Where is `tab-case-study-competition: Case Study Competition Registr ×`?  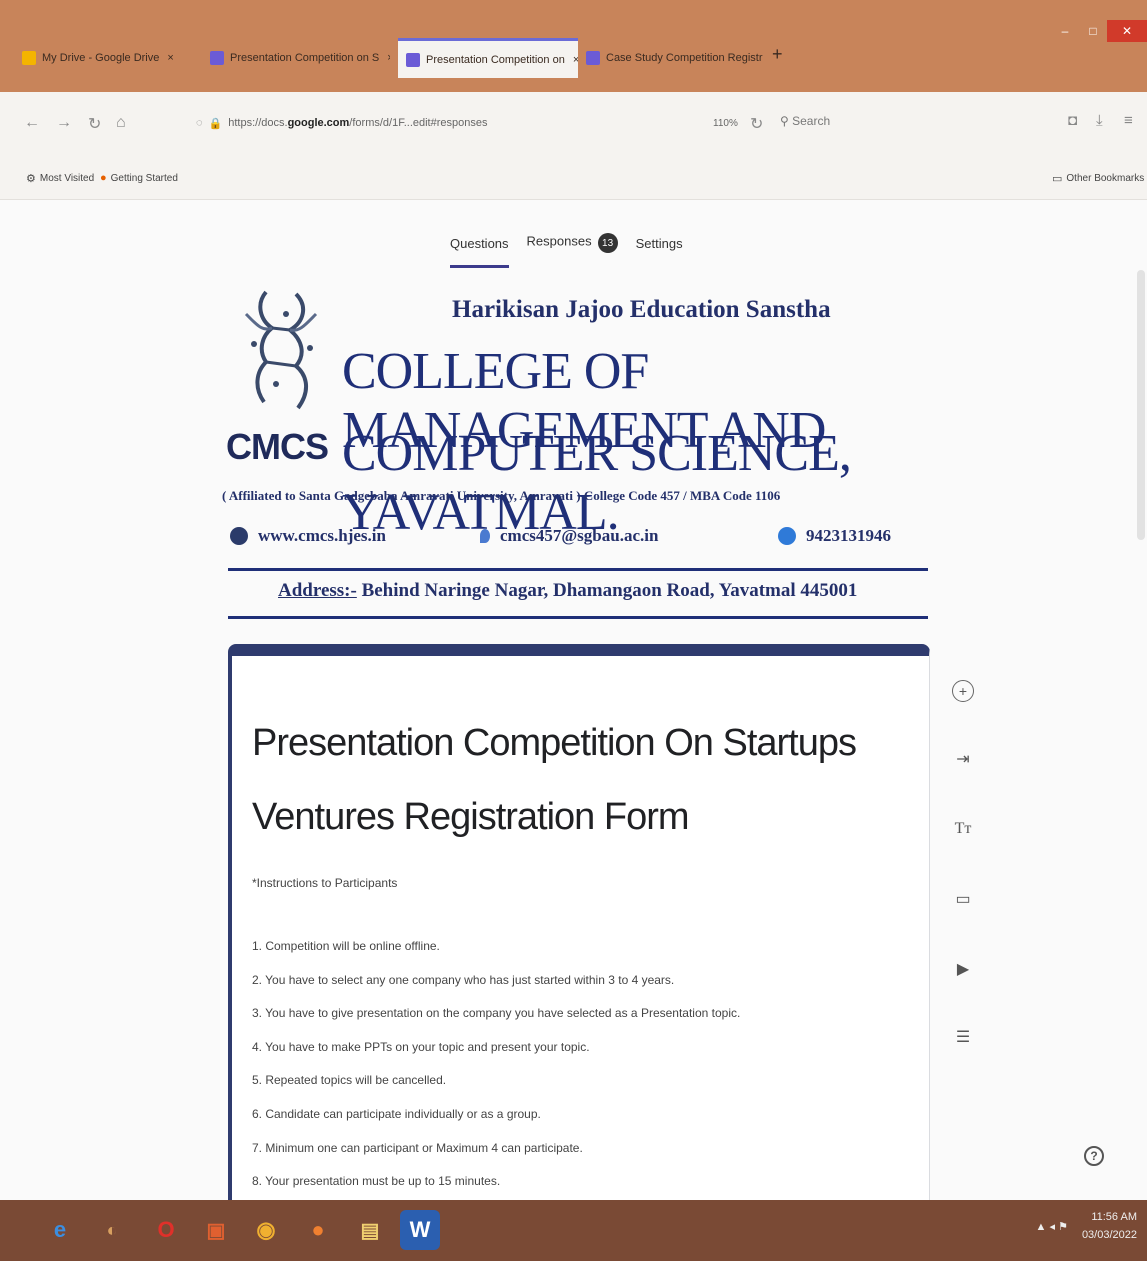
tab-case-study-competition: Case Study Competition Registr × is located at coordinates (676, 58).